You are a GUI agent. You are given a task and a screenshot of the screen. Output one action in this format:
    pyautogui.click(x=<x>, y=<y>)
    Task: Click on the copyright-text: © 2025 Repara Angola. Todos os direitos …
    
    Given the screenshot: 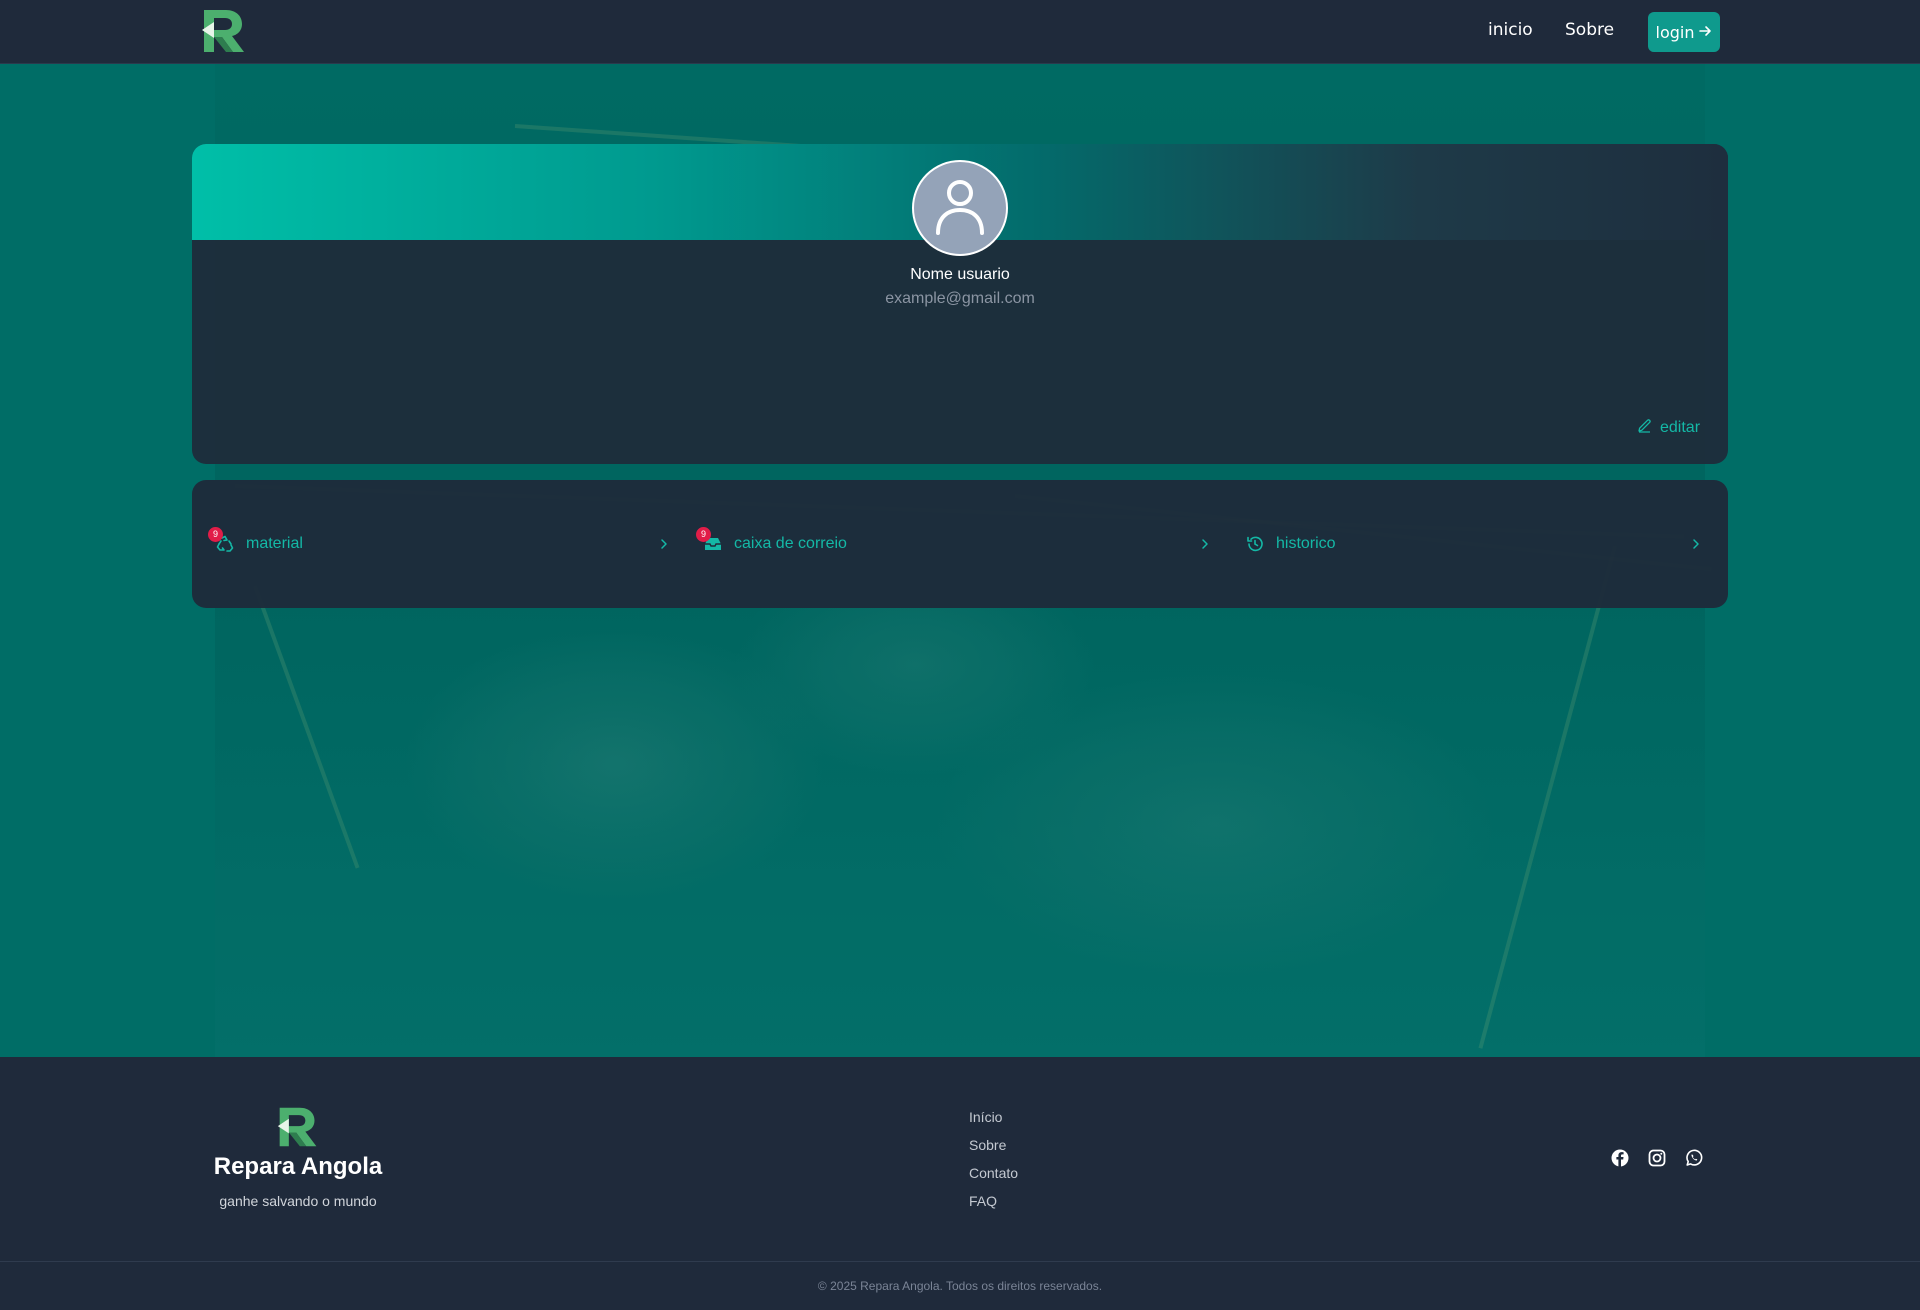 What is the action you would take?
    pyautogui.click(x=960, y=1286)
    